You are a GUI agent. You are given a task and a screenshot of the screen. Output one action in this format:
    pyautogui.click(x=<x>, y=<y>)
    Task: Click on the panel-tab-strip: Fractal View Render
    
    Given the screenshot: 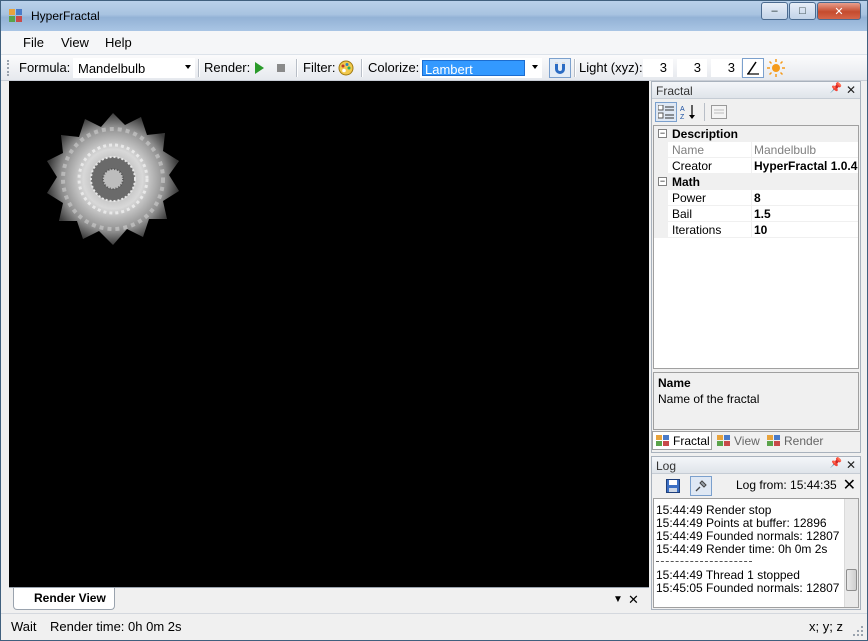 What is the action you would take?
    pyautogui.click(x=756, y=440)
    